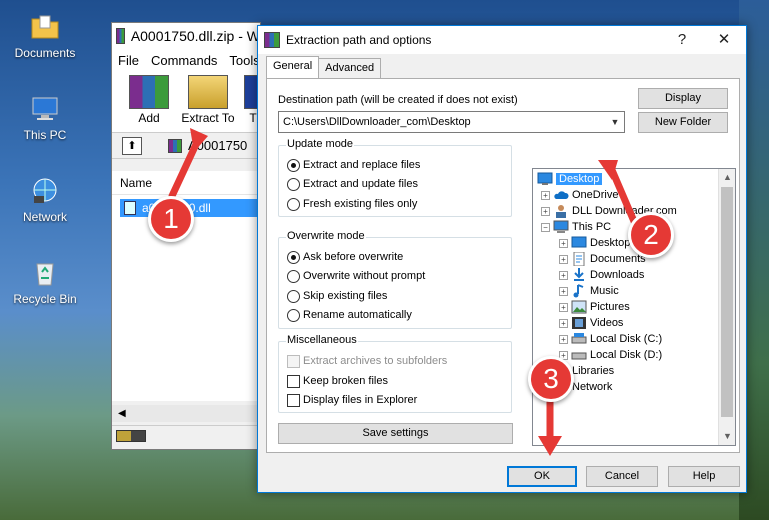 This screenshot has width=769, height=520. Describe the element at coordinates (727, 177) in the screenshot. I see `scroll-up-icon: ▲` at that location.